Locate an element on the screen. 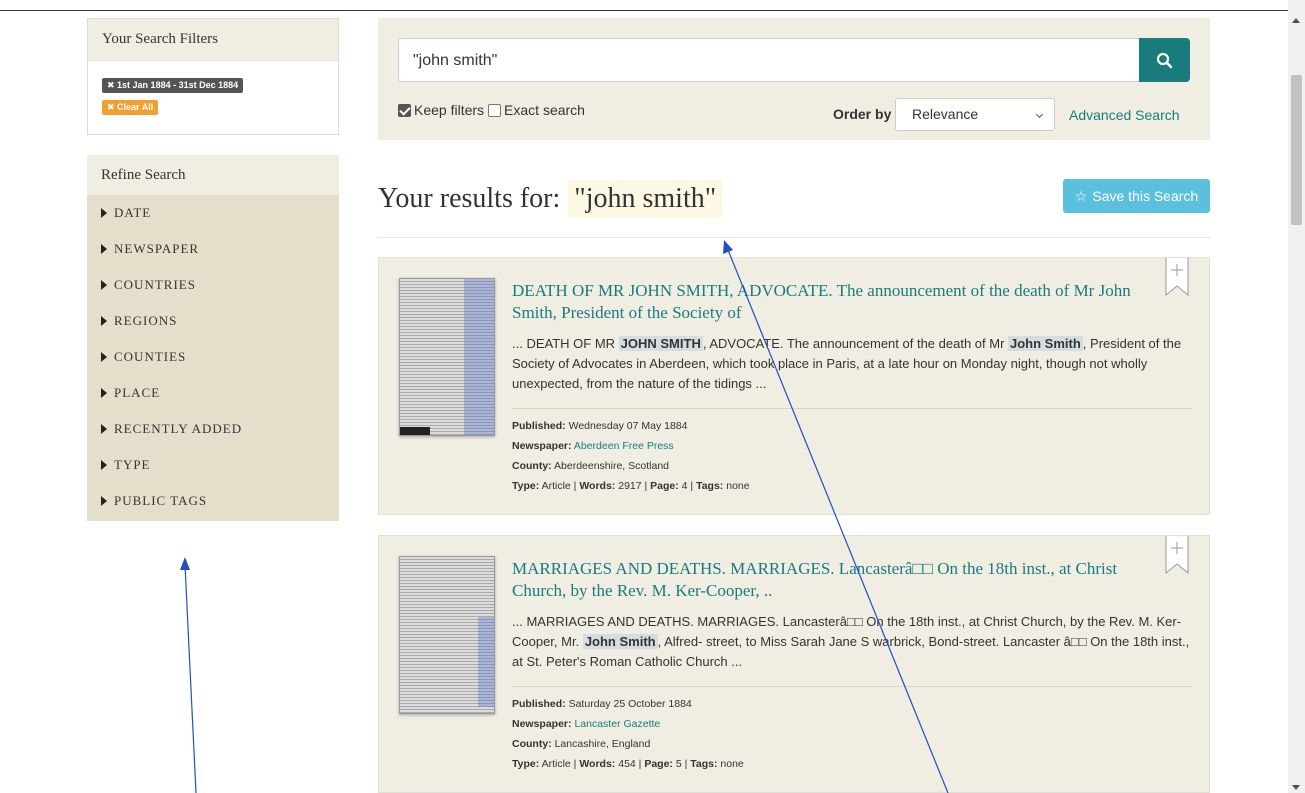 This screenshot has width=1305, height=793. refine-item-date: DATE is located at coordinates (213, 213).